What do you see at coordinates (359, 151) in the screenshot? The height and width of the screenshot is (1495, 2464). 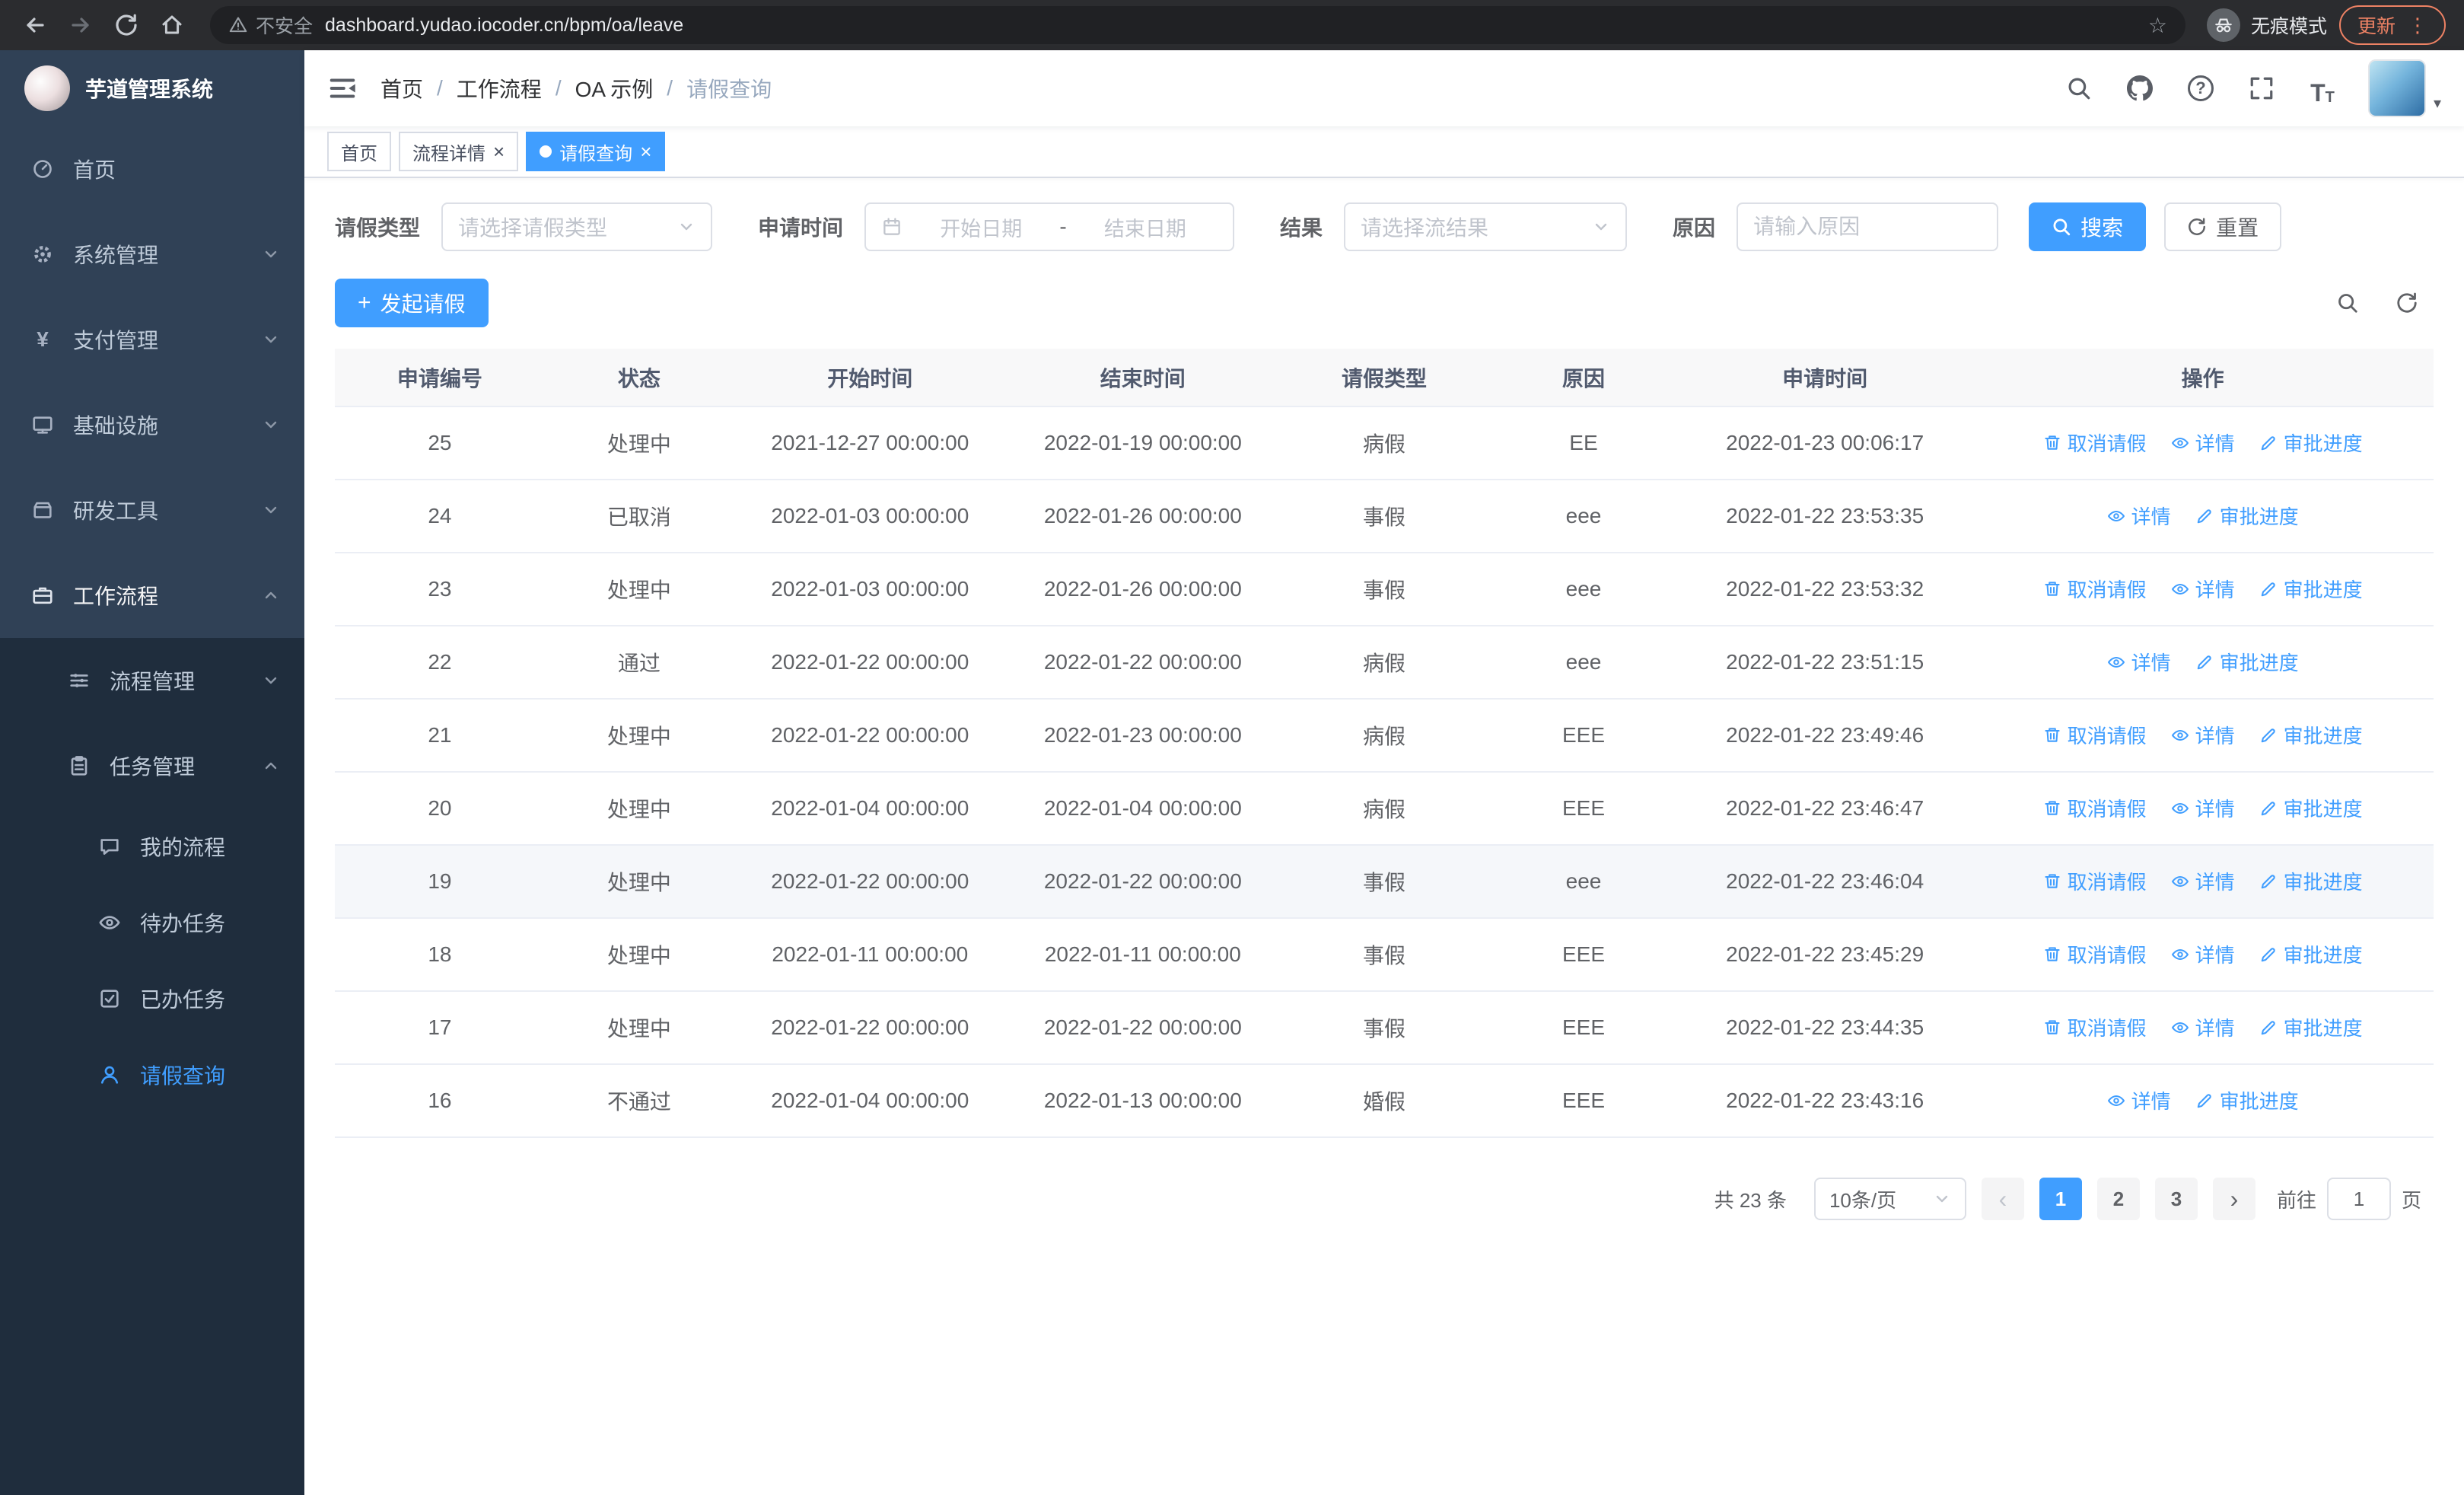 I see `tab-home: 首页` at bounding box center [359, 151].